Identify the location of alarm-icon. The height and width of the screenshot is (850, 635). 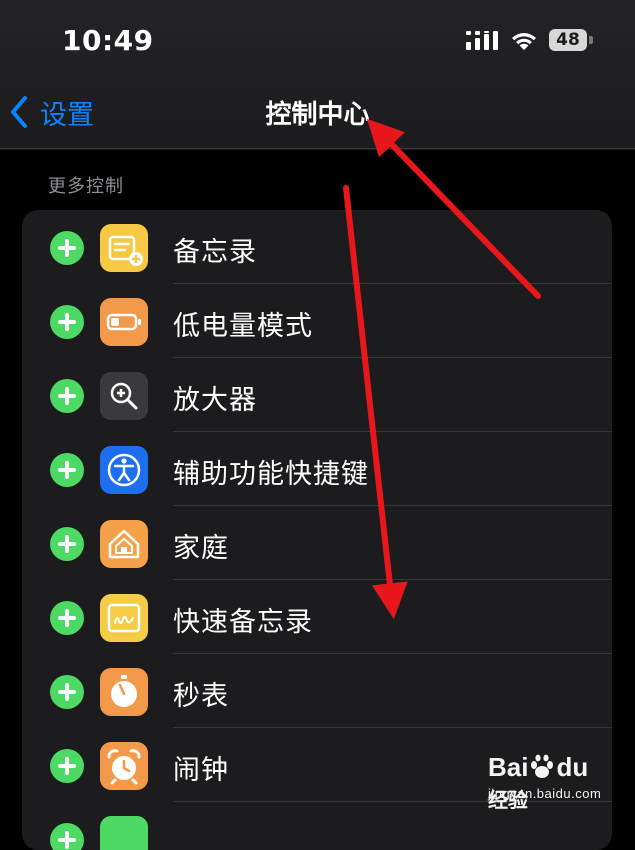
(124, 766).